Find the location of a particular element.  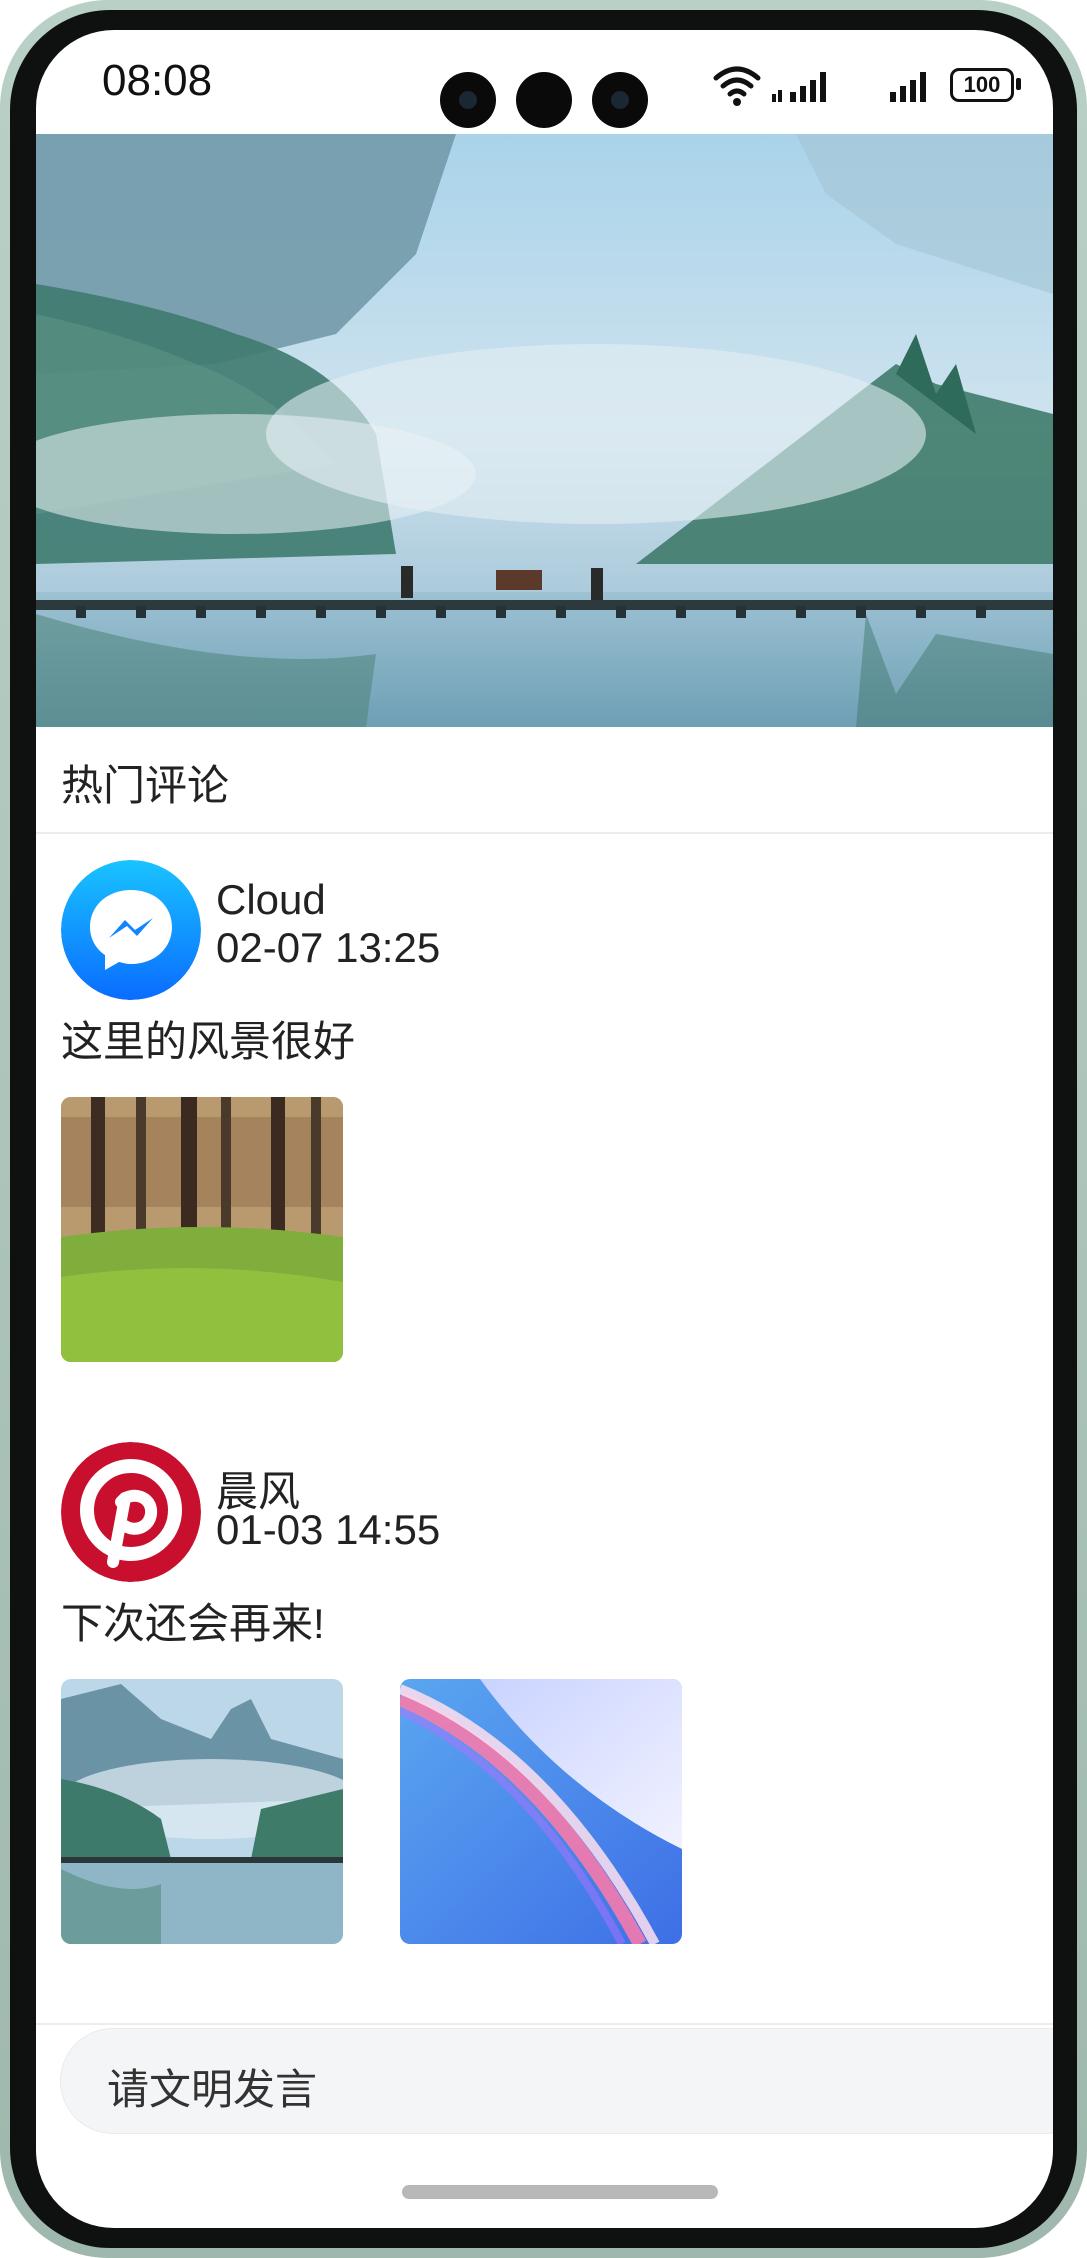

home-indicator is located at coordinates (560, 2192).